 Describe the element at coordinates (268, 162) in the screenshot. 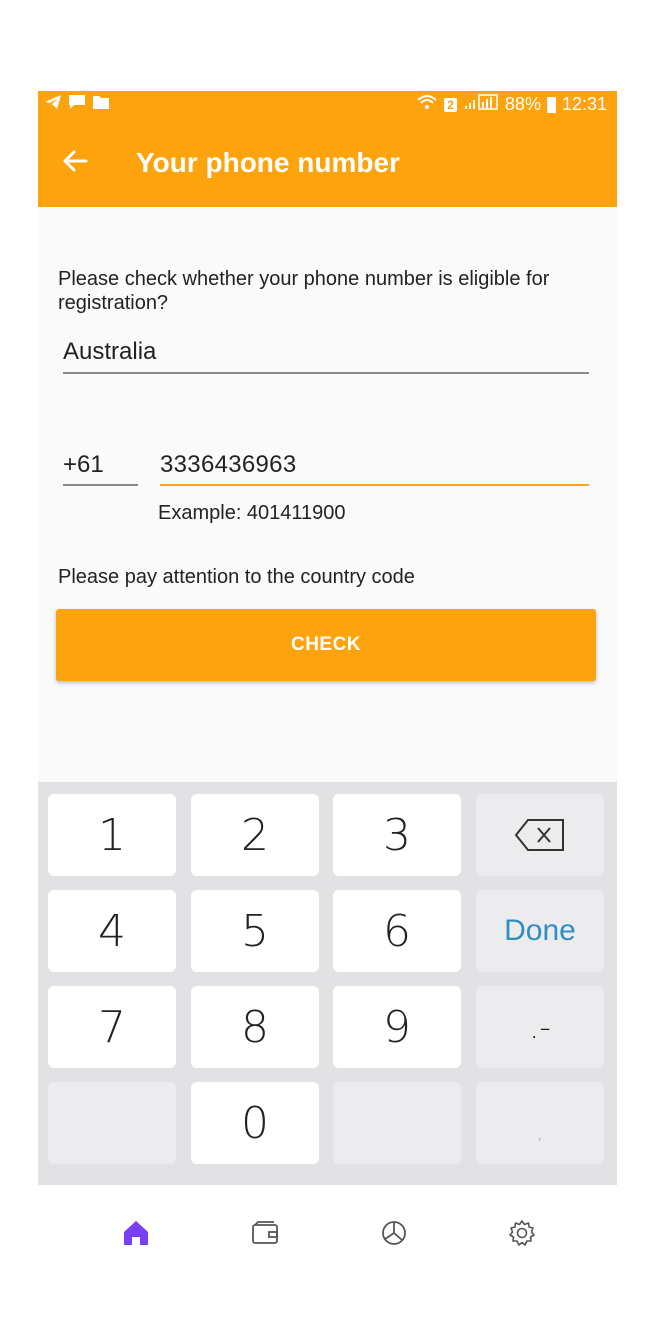

I see `page-title: Your phone number` at that location.